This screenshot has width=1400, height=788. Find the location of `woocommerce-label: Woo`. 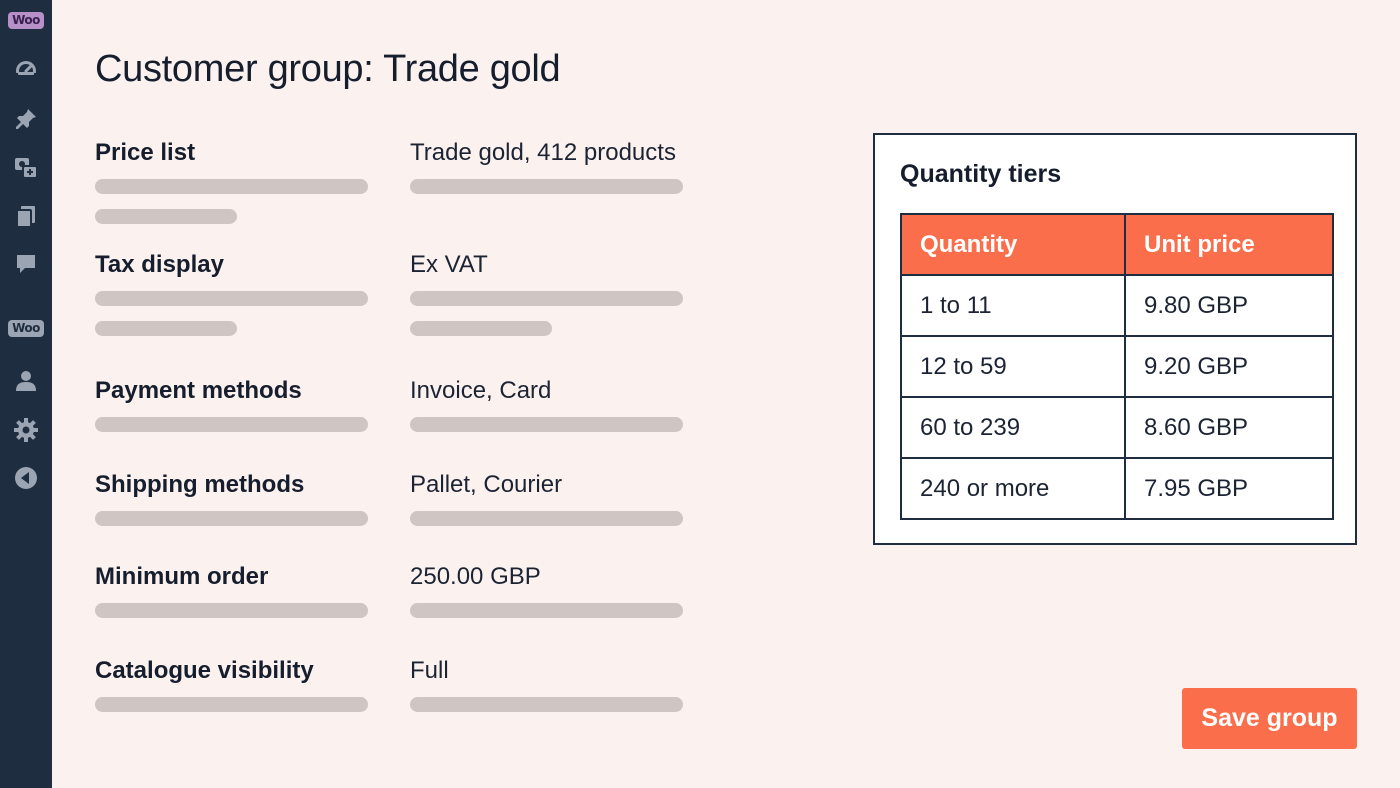

woocommerce-label: Woo is located at coordinates (26, 328).